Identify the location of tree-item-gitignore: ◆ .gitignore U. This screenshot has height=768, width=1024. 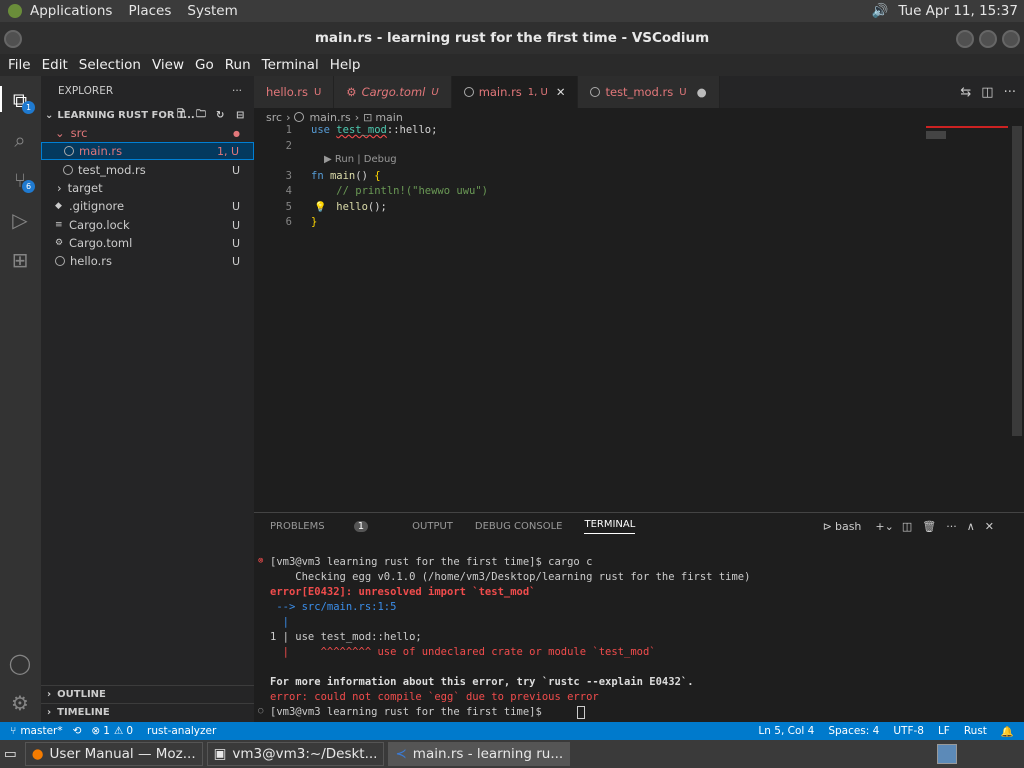
(147, 206).